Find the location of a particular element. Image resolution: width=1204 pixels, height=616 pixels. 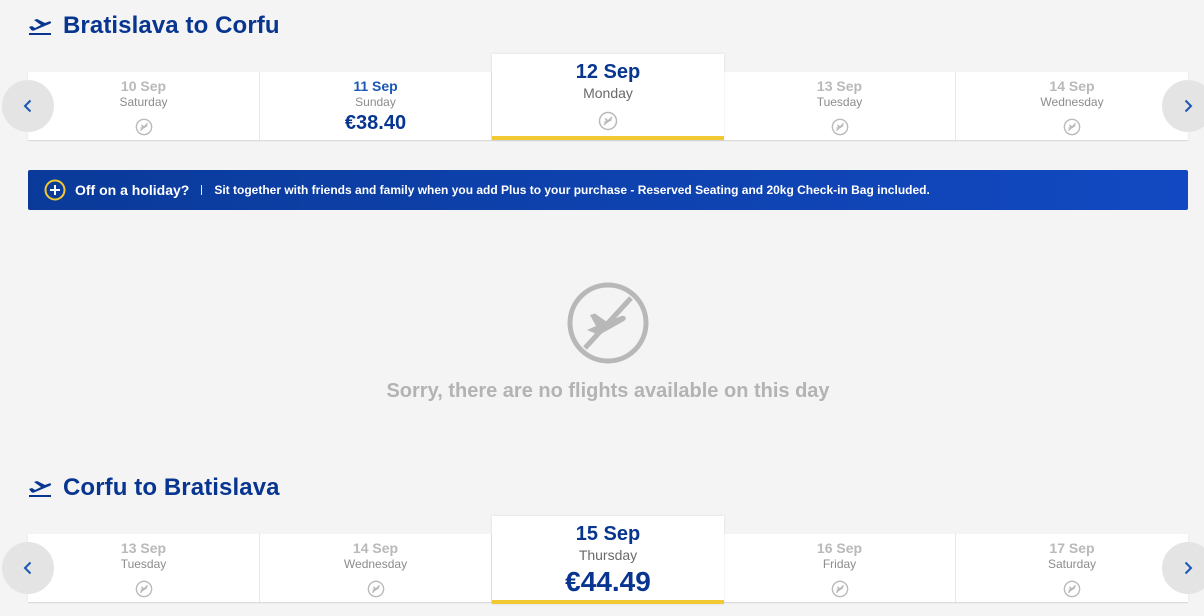

outbound-day-card: 14 Sep Wednesday is located at coordinates (1072, 106).